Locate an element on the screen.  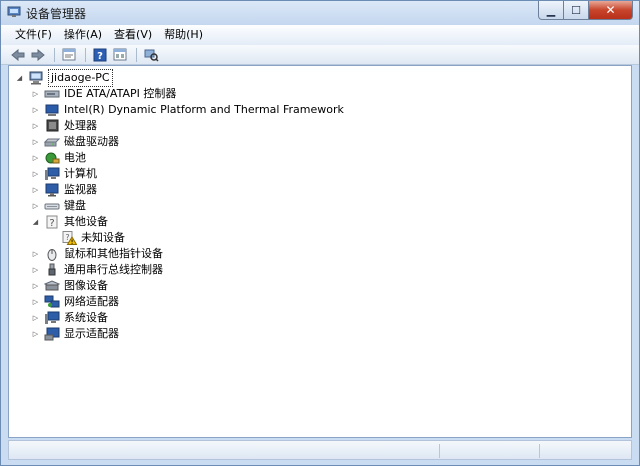
intel-framework-icon is located at coordinates (52, 110).